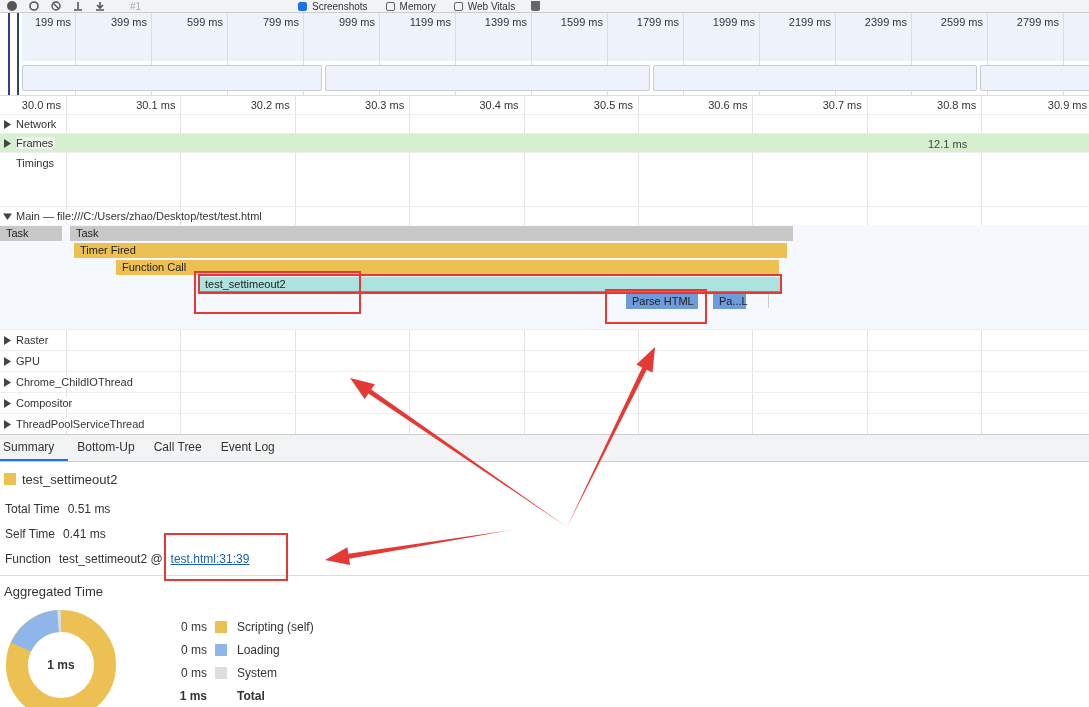  Describe the element at coordinates (841, 105) in the screenshot. I see `time-ruler-label: 30.7 ms` at that location.